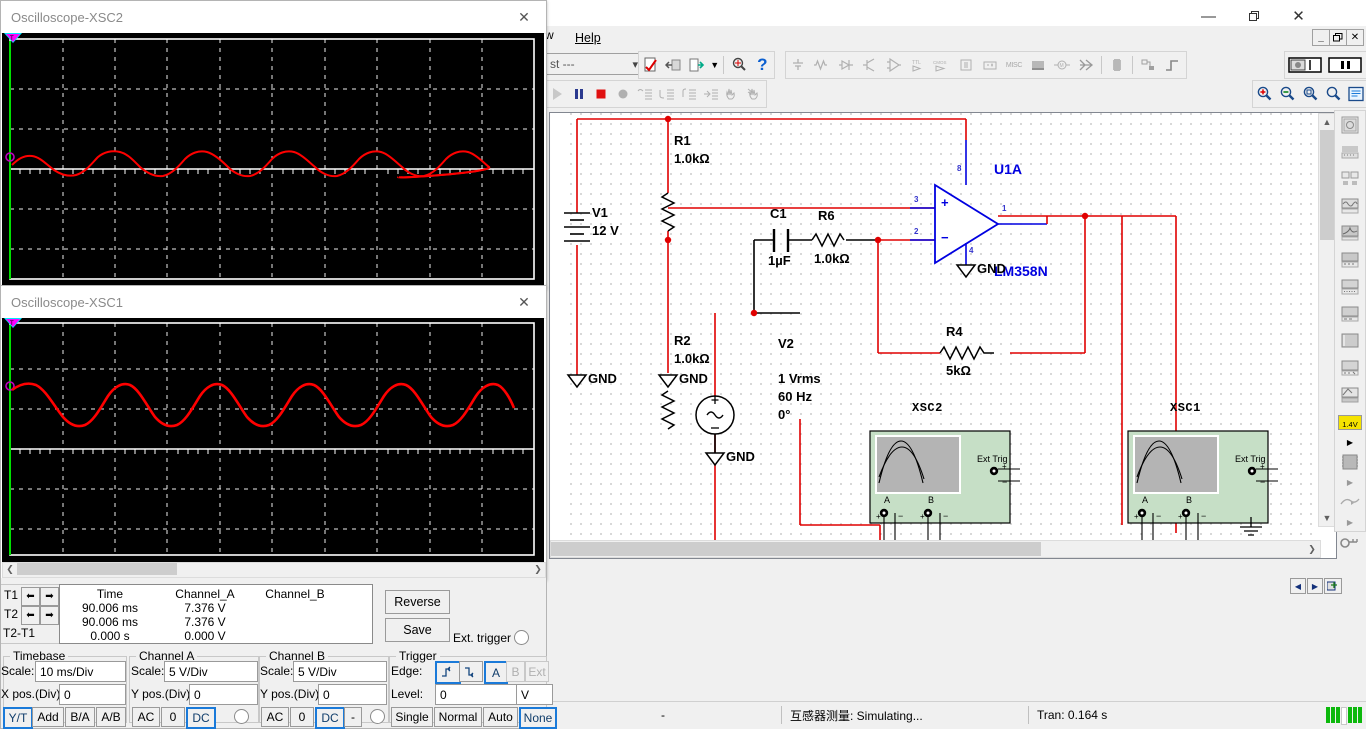 The image size is (1366, 729). I want to click on help-icon: ?, so click(762, 65).